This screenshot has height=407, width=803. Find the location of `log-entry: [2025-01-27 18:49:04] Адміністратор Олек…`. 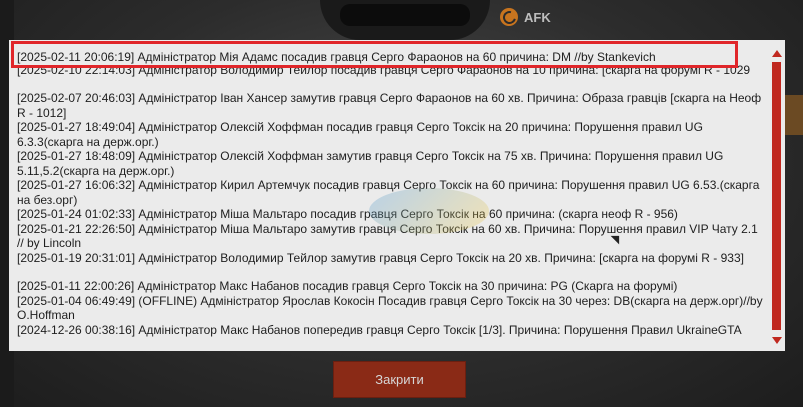

log-entry: [2025-01-27 18:49:04] Адміністратор Олек… is located at coordinates (362, 134).